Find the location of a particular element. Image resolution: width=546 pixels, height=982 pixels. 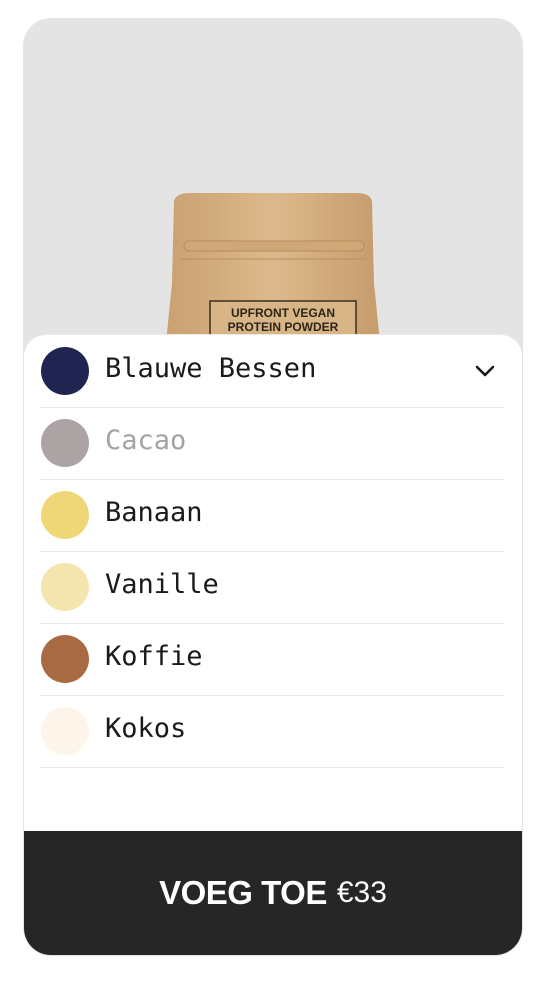

chevron-down-icon is located at coordinates (485, 371).